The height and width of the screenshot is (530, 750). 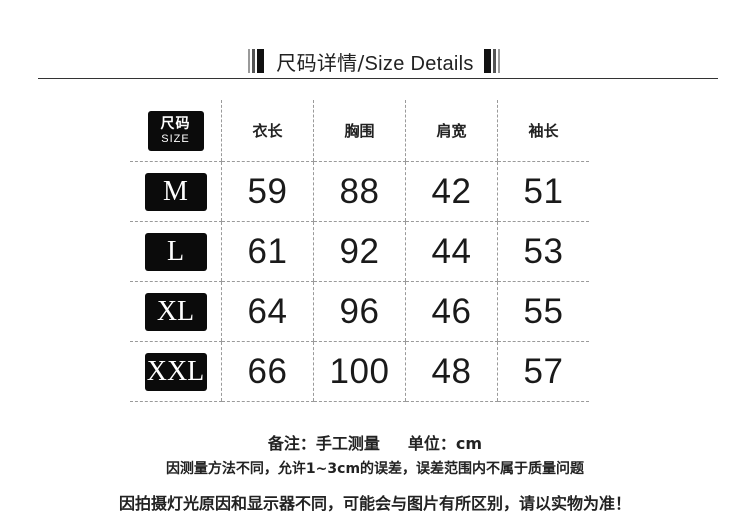 I want to click on table-row: XXL 66 100 48 57, so click(x=359, y=371).